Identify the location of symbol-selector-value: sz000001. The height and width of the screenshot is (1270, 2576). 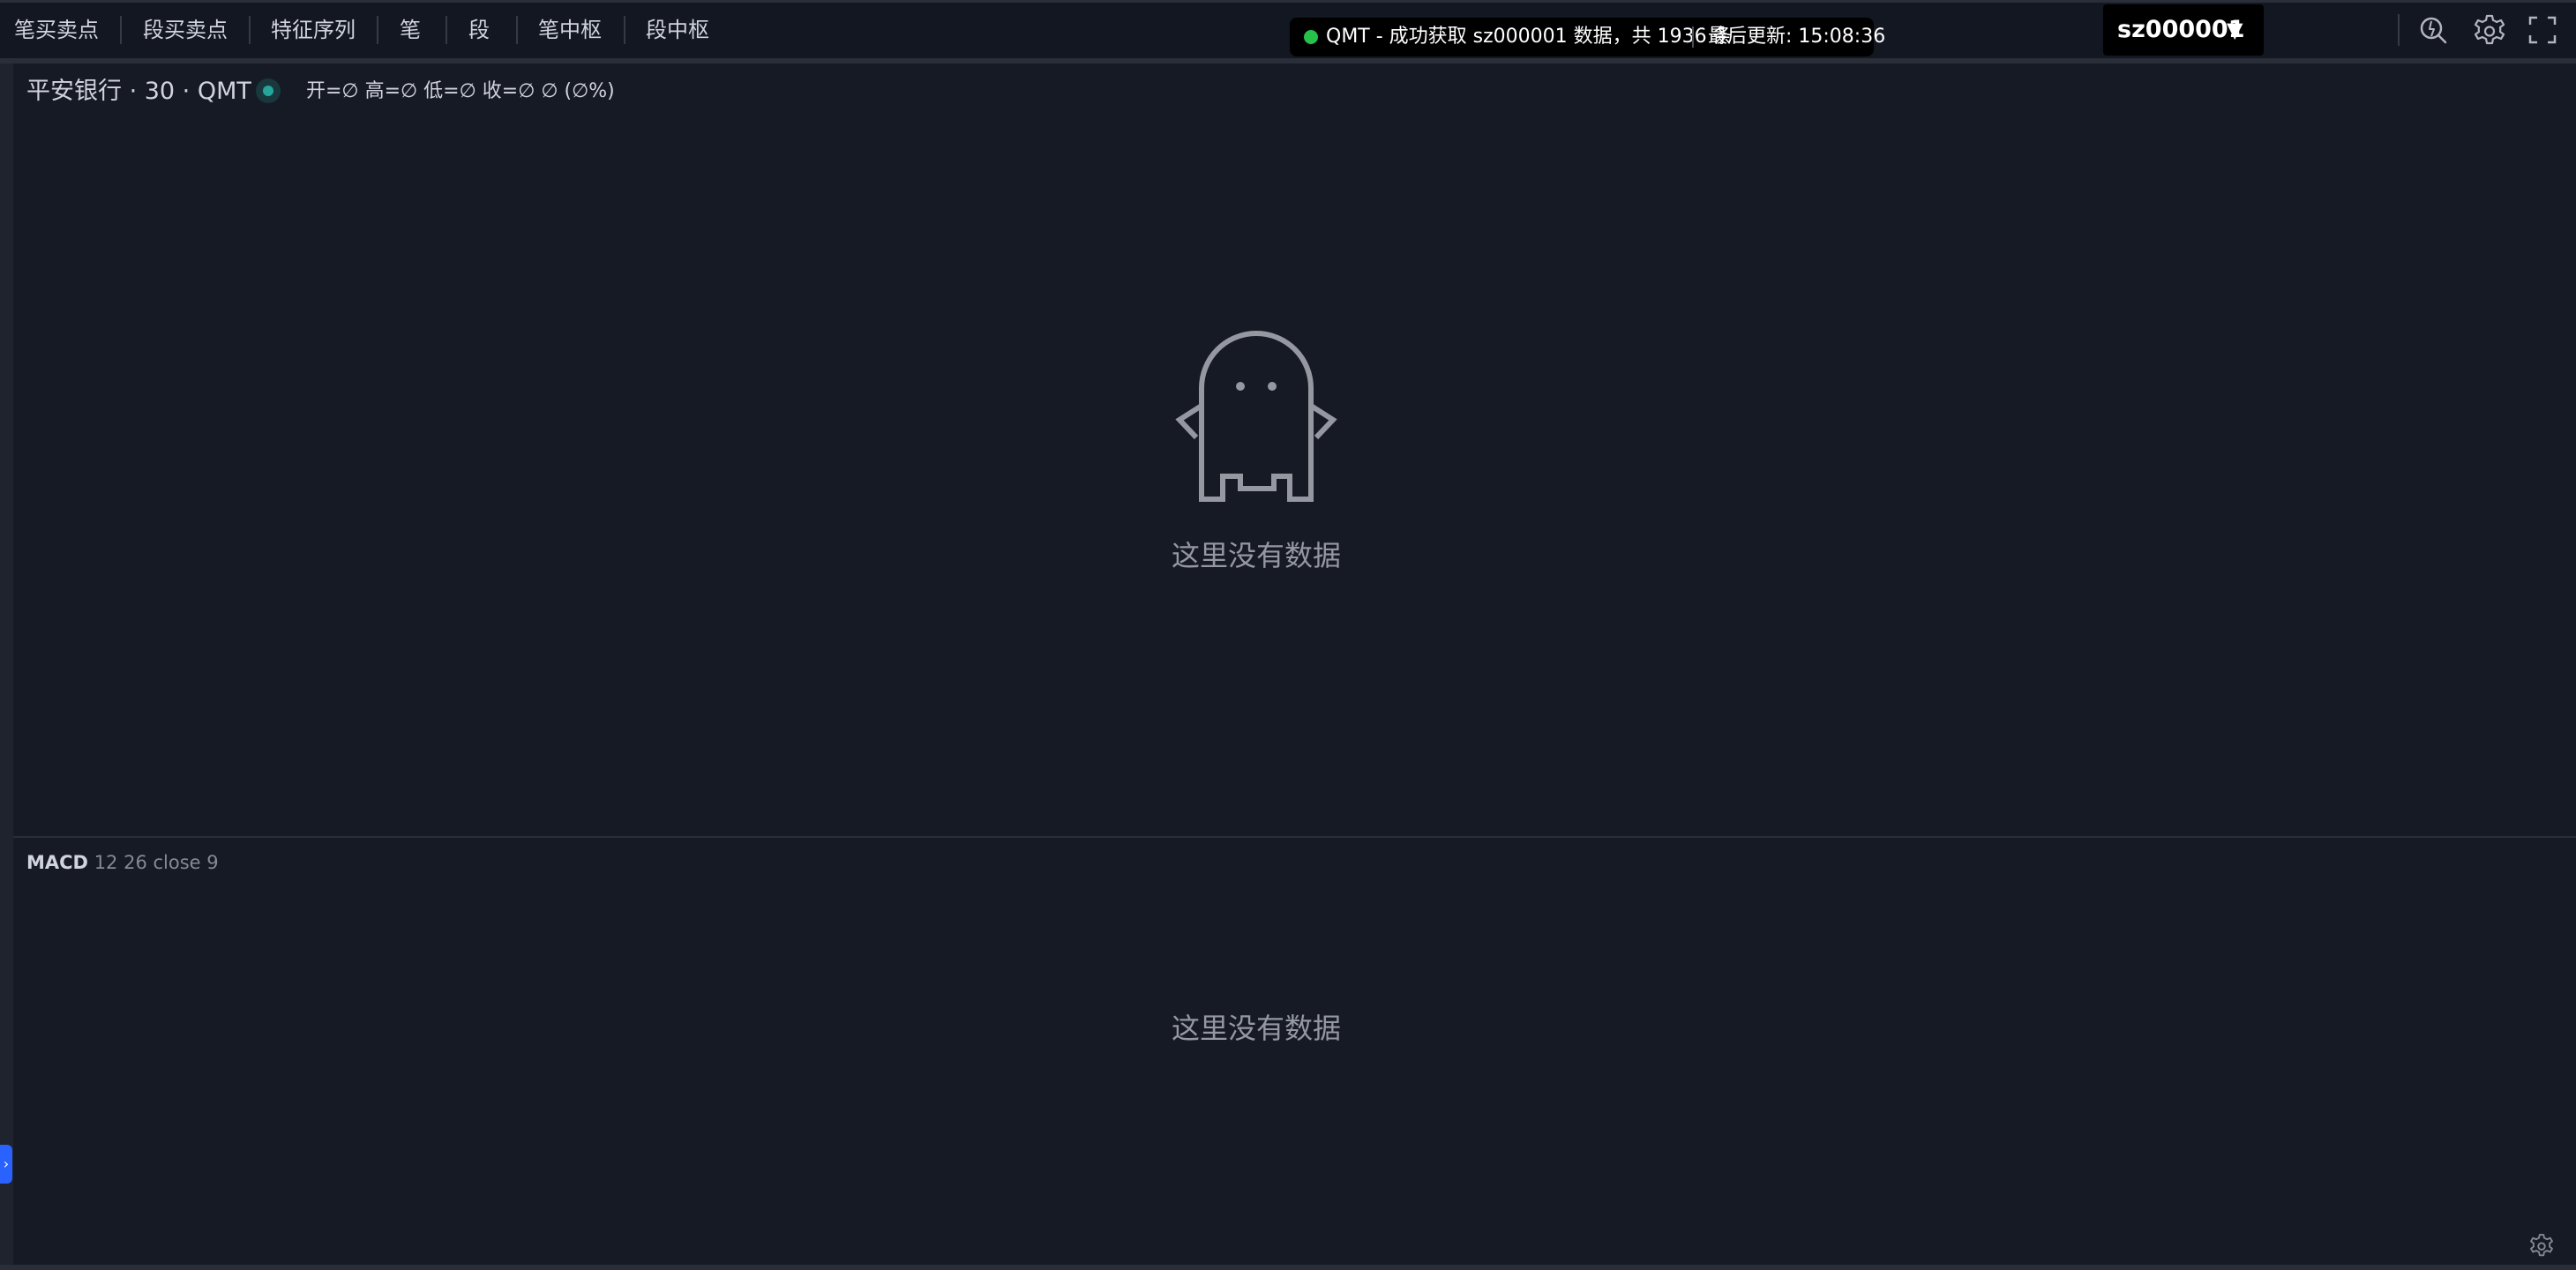
(2181, 30).